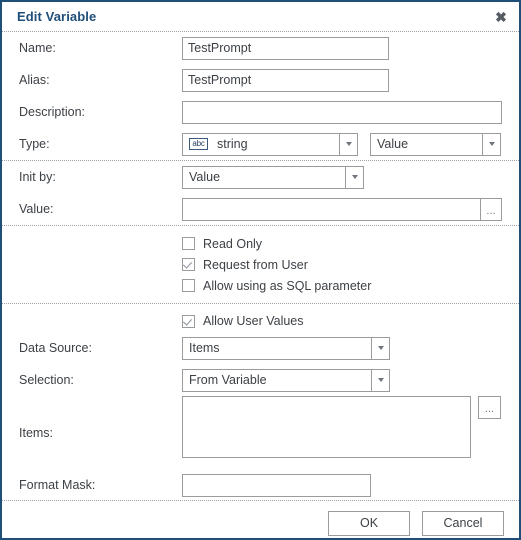 This screenshot has height=540, width=521. Describe the element at coordinates (260, 519) in the screenshot. I see `dialog-footer: OK Cancel` at that location.